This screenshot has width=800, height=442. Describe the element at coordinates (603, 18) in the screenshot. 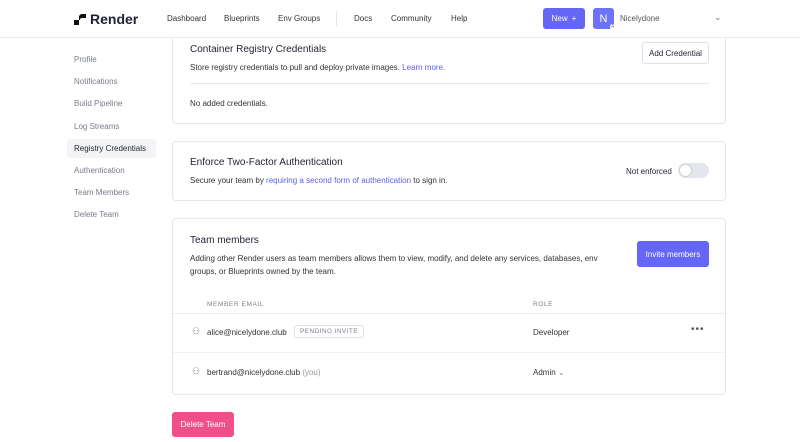

I see `avatar-letter: N` at that location.